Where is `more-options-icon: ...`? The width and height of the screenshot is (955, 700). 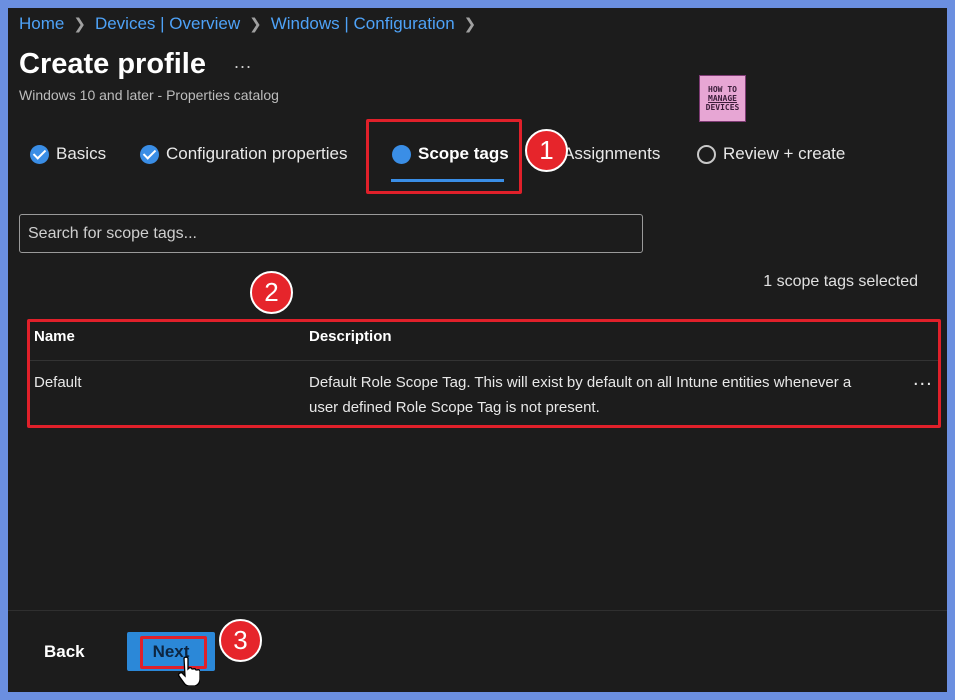 more-options-icon: ... is located at coordinates (243, 62).